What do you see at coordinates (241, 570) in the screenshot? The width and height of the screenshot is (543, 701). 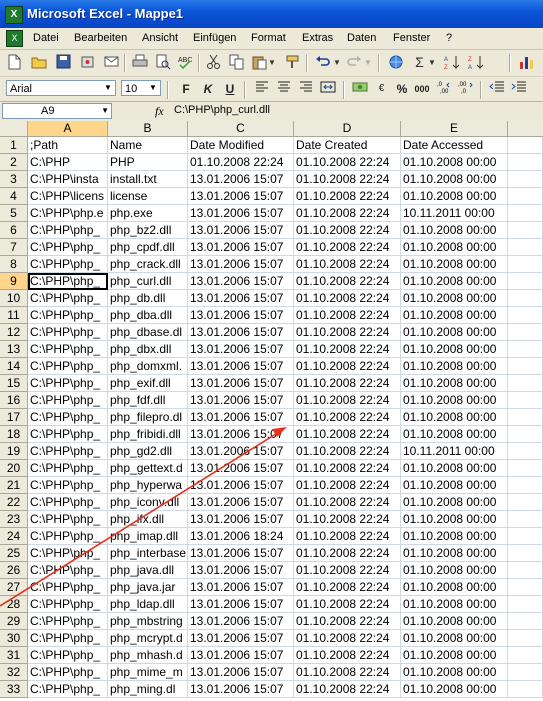 I see `cell-c26: 13.01.2006 15:07` at bounding box center [241, 570].